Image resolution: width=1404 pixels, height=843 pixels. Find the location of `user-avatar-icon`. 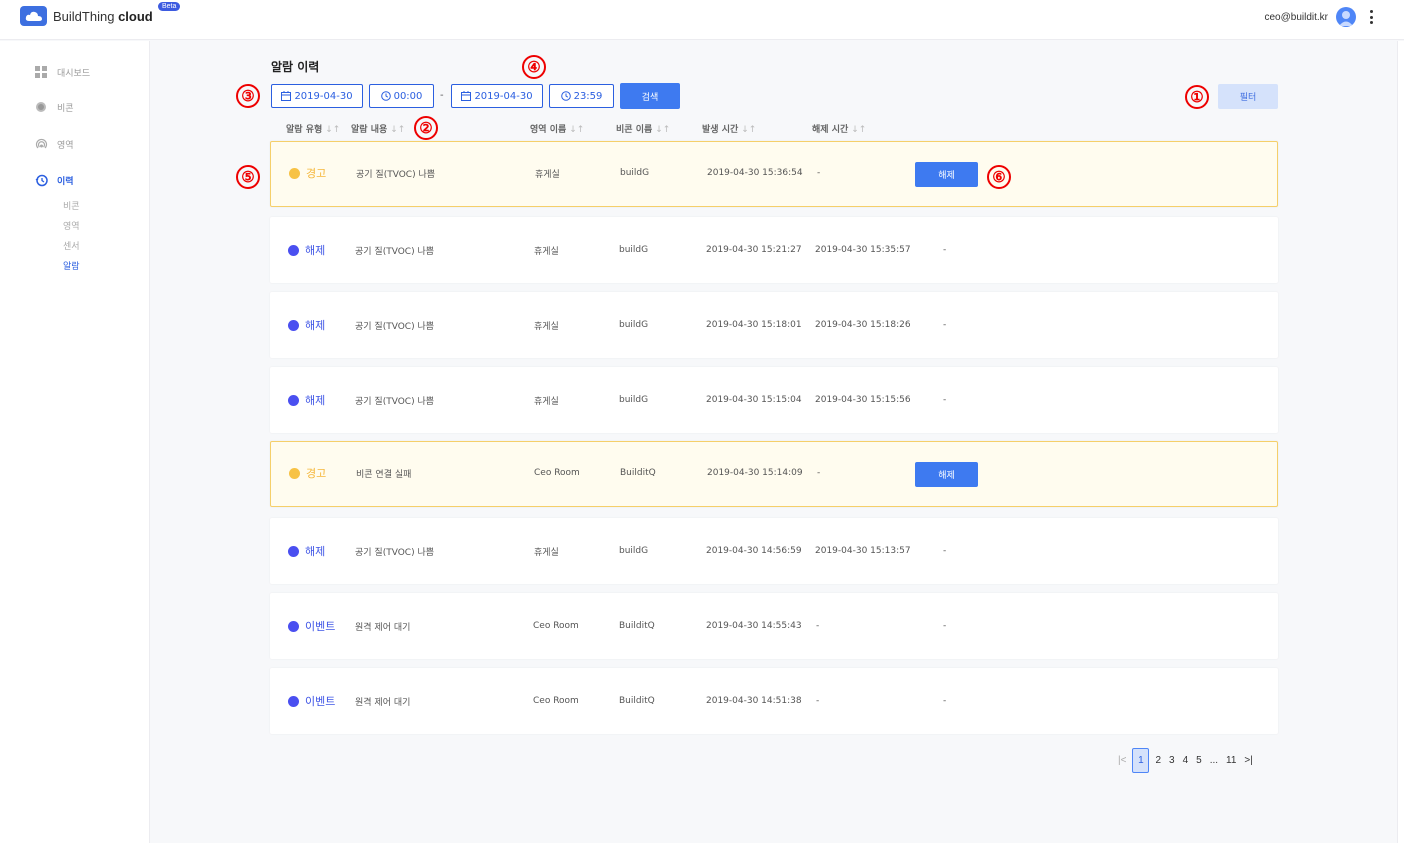

user-avatar-icon is located at coordinates (1346, 17).